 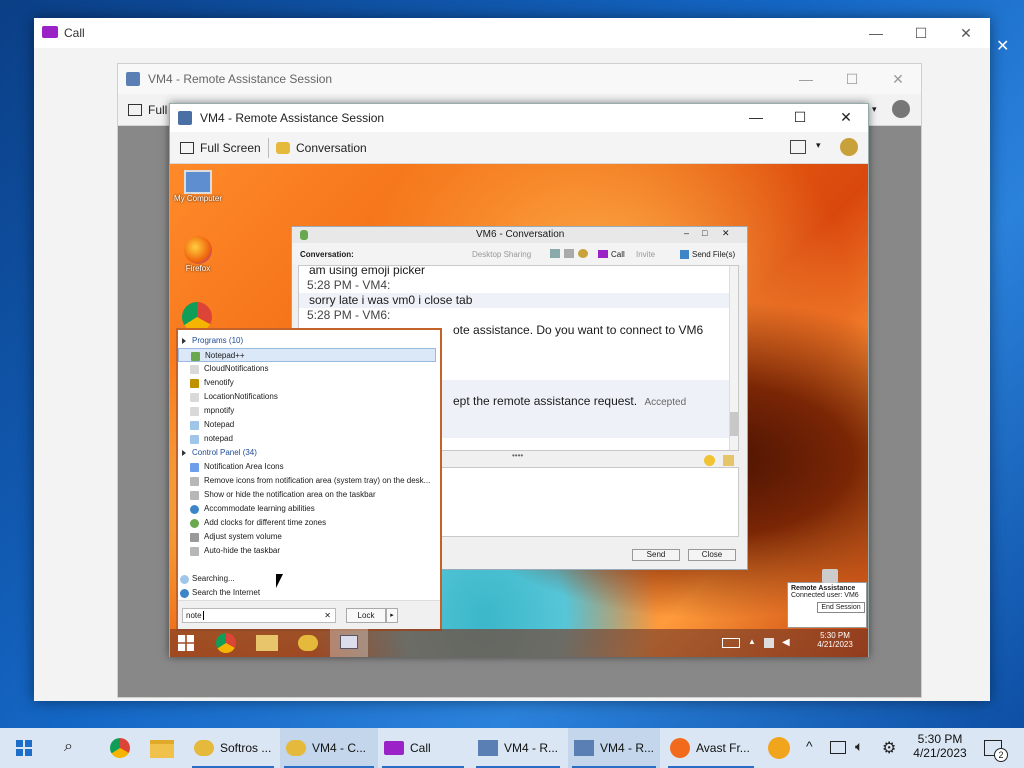 What do you see at coordinates (307, 411) in the screenshot?
I see `list-item: mpnotify` at bounding box center [307, 411].